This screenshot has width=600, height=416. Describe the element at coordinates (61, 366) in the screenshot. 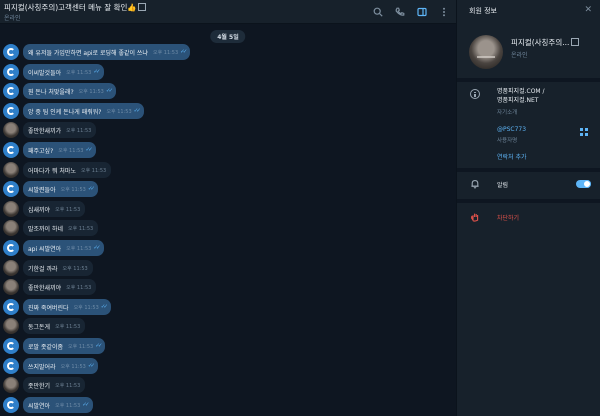

I see `outgoing-message: 쓰지말어라 오후 11:53 ✓✓` at that location.